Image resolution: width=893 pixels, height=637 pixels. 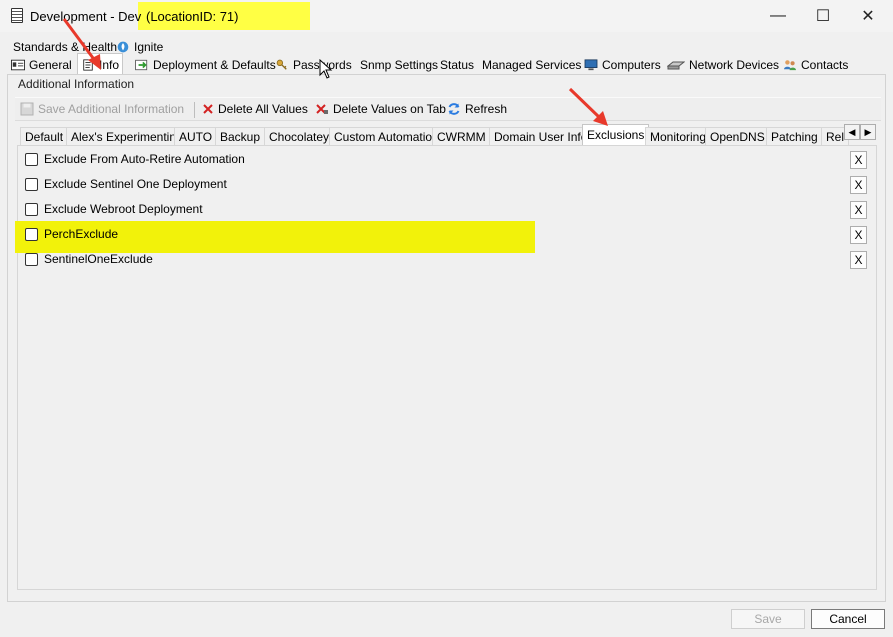 I want to click on exclusion-row: Exclude Sentinel One Deployment, so click(x=126, y=184).